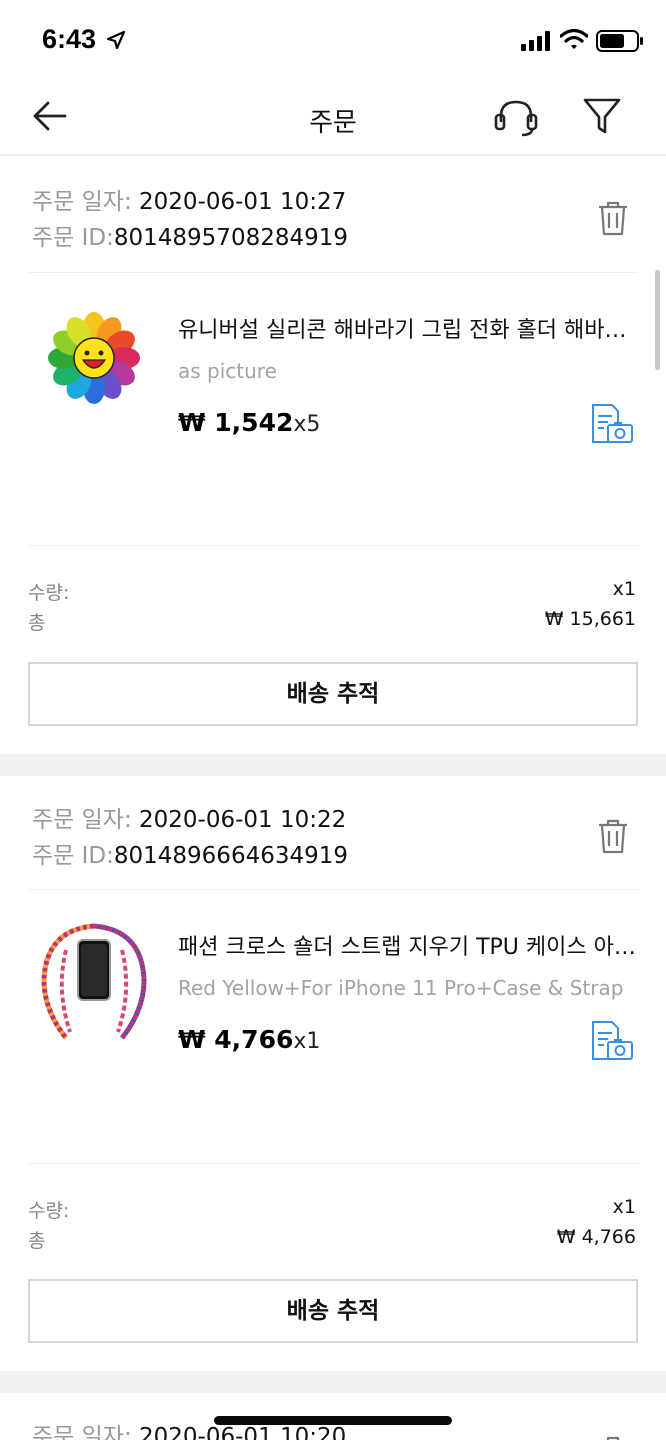 The height and width of the screenshot is (1440, 666). I want to click on quantity-multiplier: x5, so click(307, 424).